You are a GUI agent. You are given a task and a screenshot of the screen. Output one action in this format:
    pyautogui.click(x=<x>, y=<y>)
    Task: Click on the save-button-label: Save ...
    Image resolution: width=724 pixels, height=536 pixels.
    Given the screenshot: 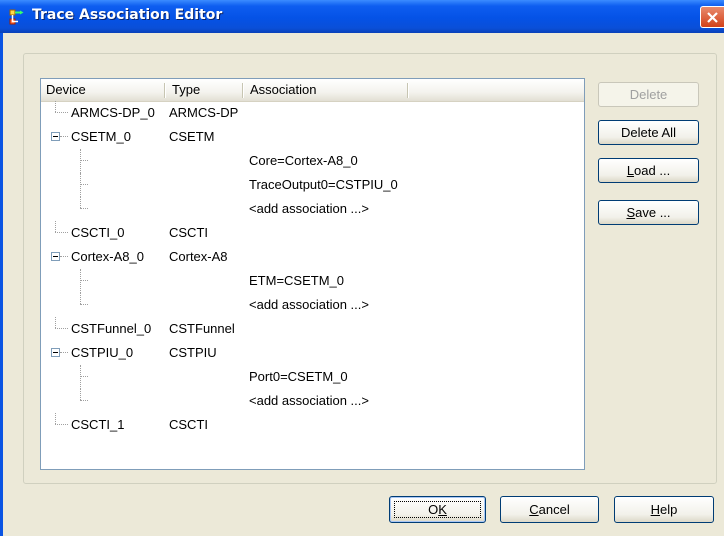 What is the action you would take?
    pyautogui.click(x=648, y=212)
    